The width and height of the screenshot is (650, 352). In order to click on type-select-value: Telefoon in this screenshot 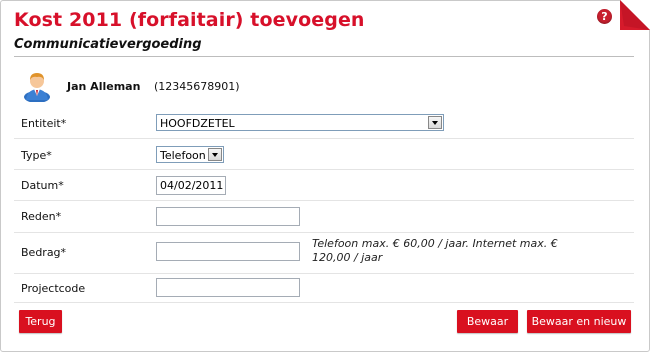, I will do `click(183, 155)`.